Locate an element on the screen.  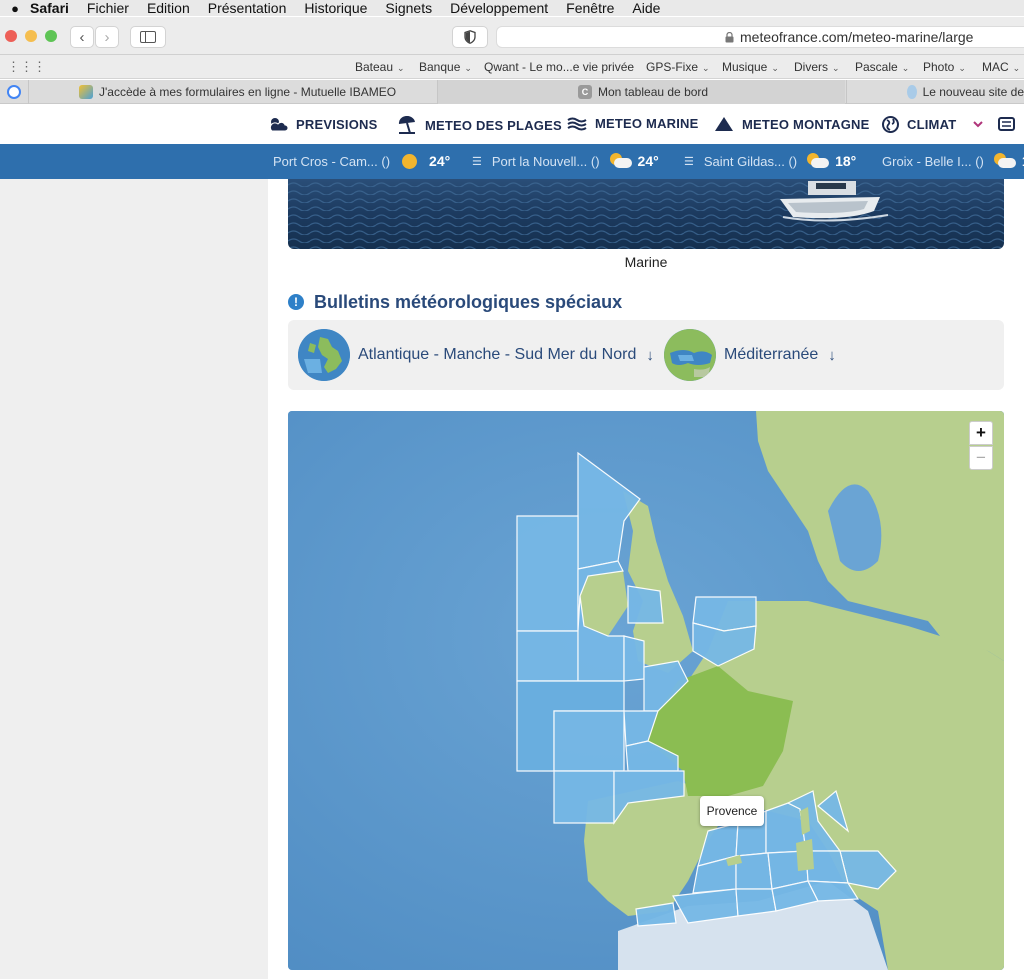
chevron-right-icon: › is located at coordinates (107, 37).